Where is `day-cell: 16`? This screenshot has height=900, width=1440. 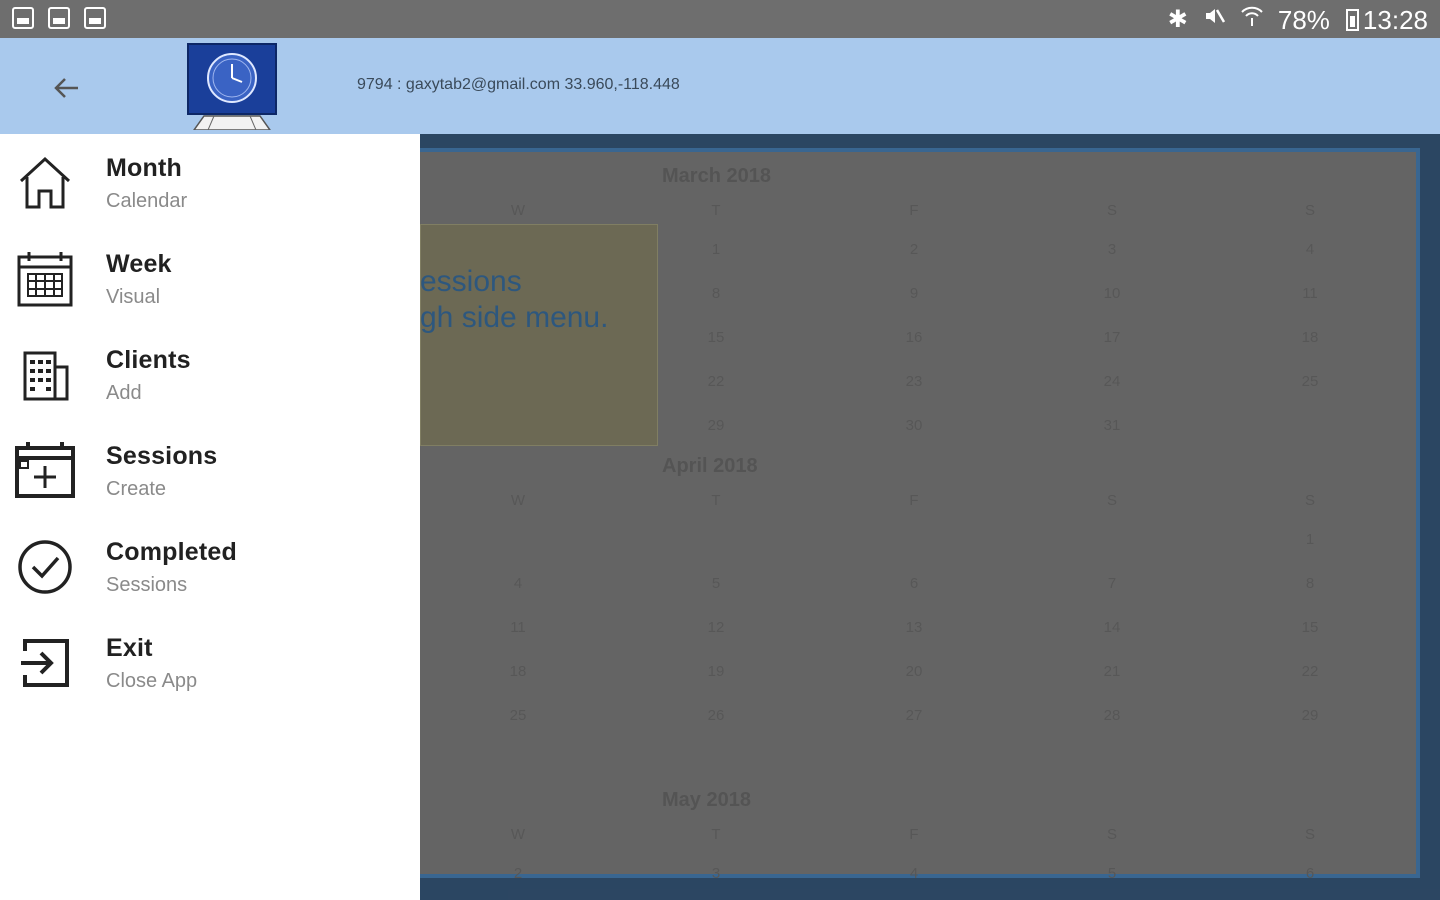
day-cell: 16 is located at coordinates (914, 337).